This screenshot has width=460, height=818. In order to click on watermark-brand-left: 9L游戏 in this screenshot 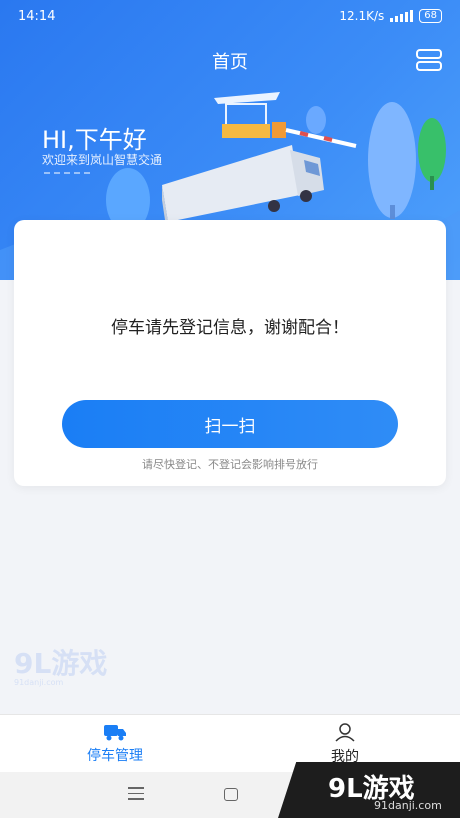, I will do `click(61, 663)`.